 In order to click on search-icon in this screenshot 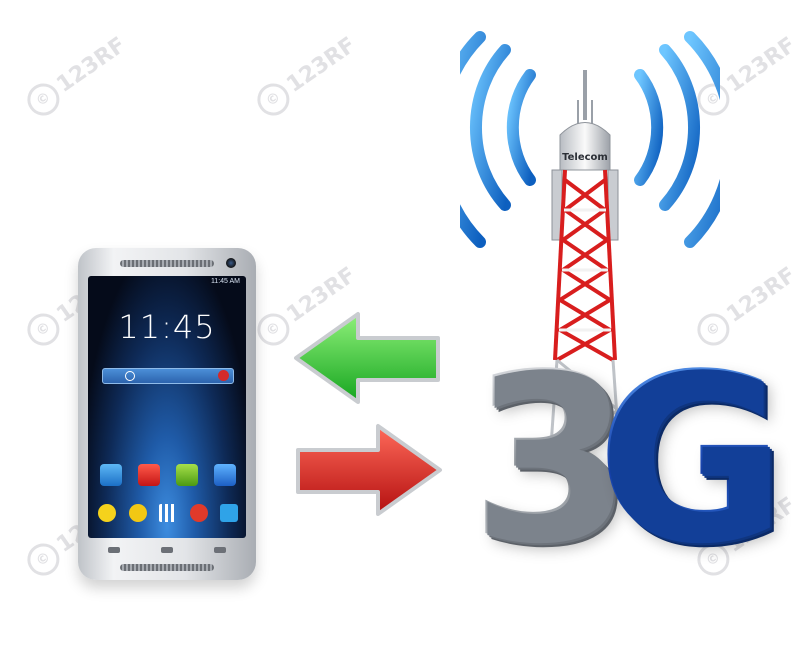, I will do `click(130, 376)`.